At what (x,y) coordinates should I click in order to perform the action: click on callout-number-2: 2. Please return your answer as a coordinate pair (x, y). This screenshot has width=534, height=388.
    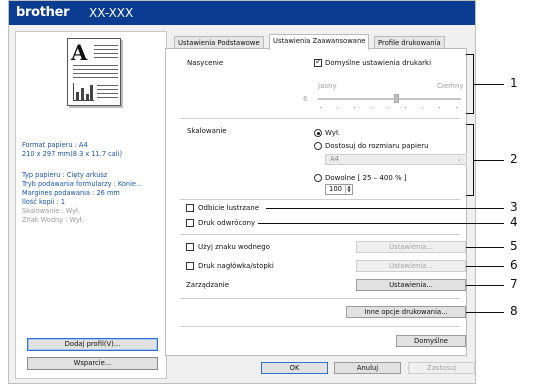
    Looking at the image, I should click on (514, 159).